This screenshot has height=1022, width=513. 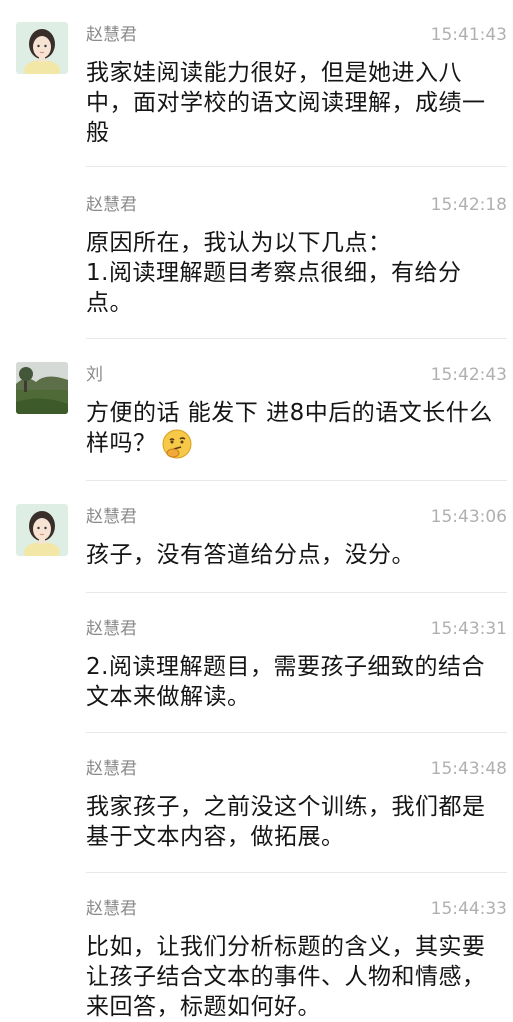 What do you see at coordinates (250, 555) in the screenshot?
I see `message-text: 孩子，没有答道给分点，没分。` at bounding box center [250, 555].